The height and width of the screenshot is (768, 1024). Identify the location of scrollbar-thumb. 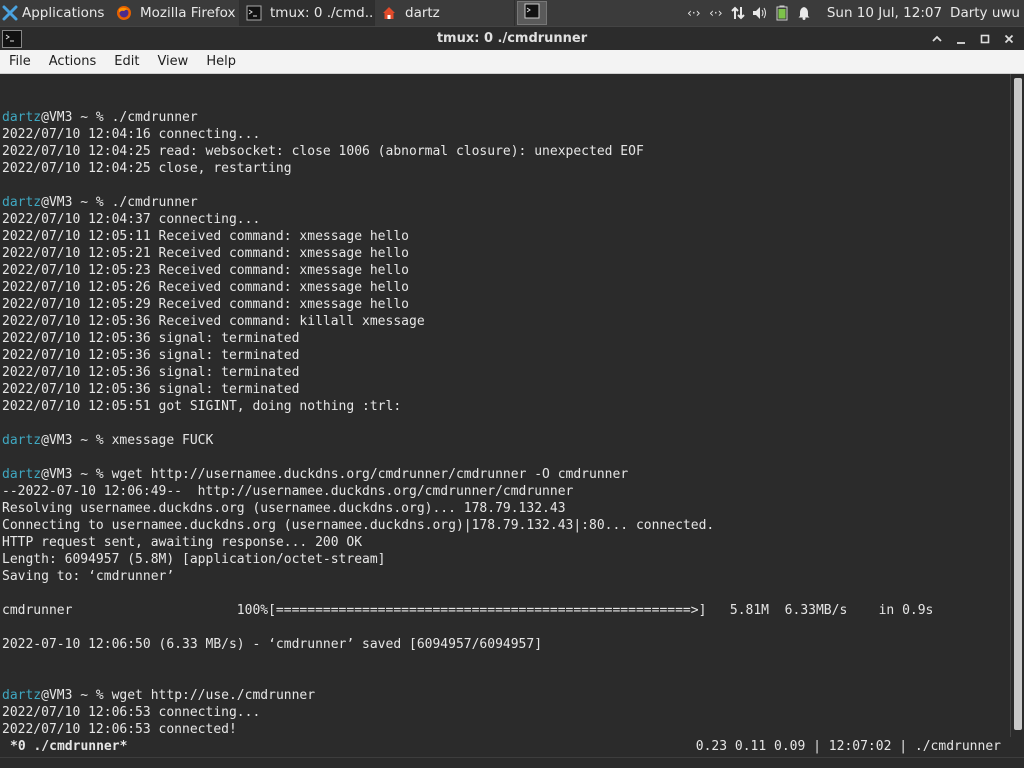
(1018, 404).